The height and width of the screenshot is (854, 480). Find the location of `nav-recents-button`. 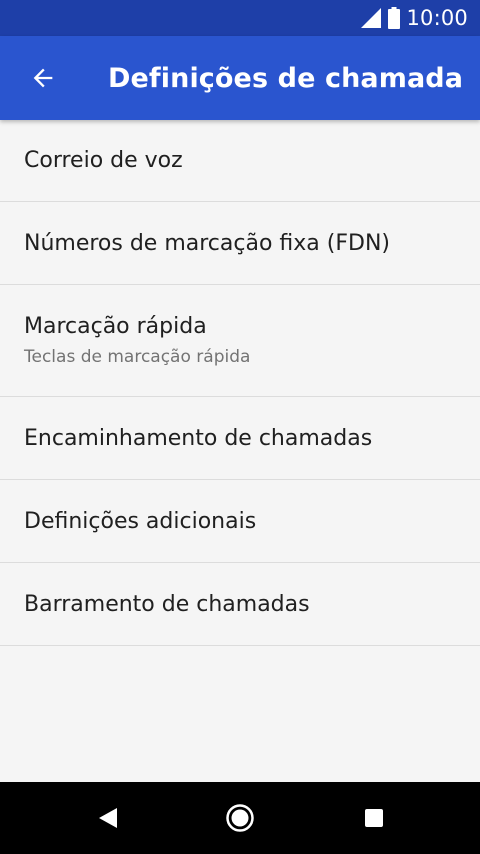

nav-recents-button is located at coordinates (374, 818).